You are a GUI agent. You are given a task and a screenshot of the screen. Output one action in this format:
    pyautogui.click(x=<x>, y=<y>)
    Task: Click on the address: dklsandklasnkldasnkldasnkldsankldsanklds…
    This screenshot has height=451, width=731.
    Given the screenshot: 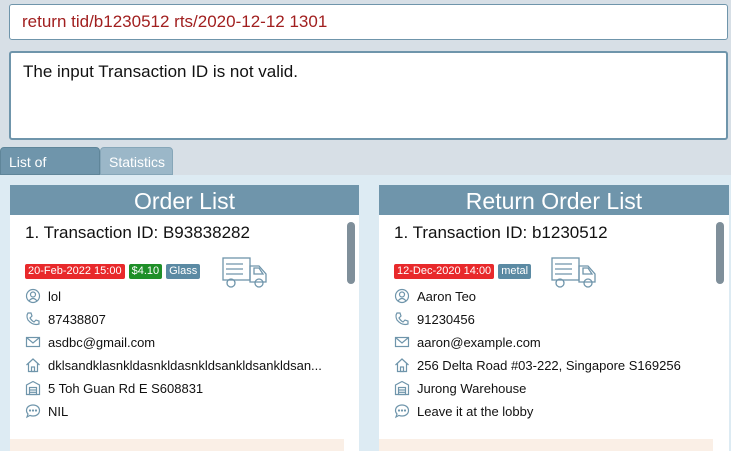 What is the action you would take?
    pyautogui.click(x=185, y=365)
    